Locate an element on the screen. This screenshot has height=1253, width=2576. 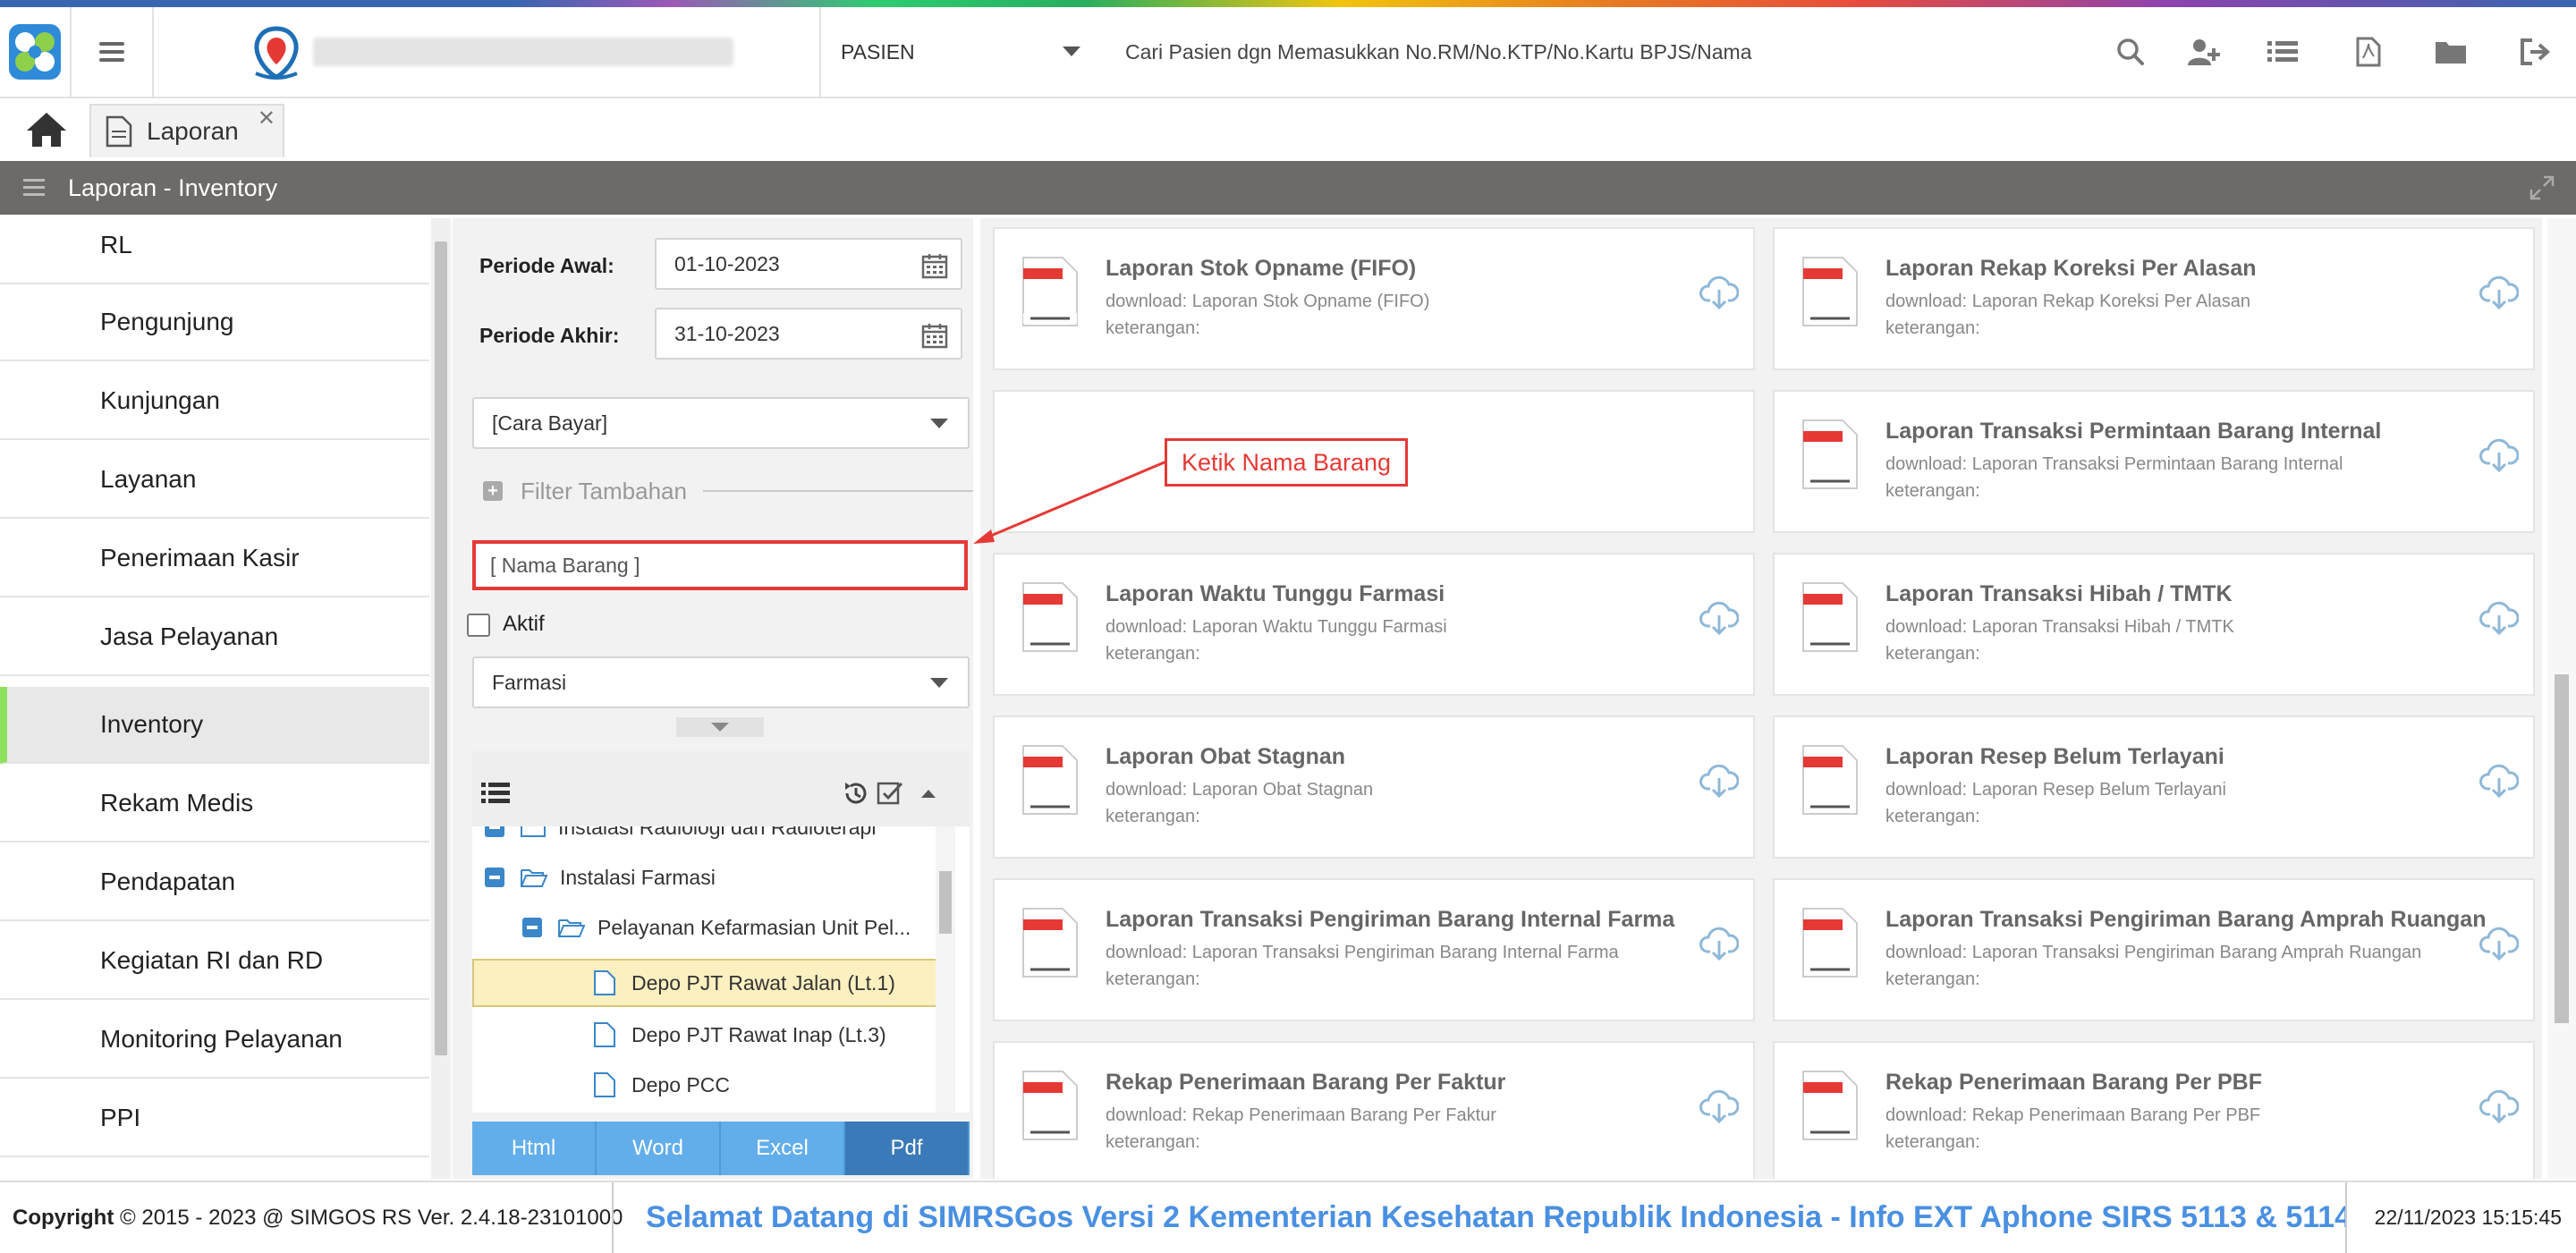
menu-toggle-button is located at coordinates (112, 52).